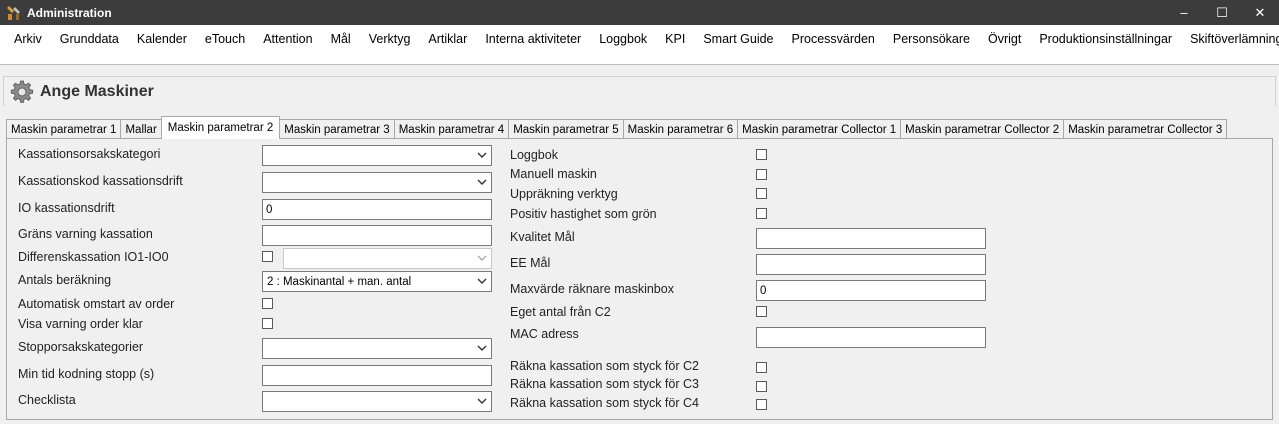 Image resolution: width=1279 pixels, height=424 pixels. What do you see at coordinates (22, 91) in the screenshot?
I see `gear-icon` at bounding box center [22, 91].